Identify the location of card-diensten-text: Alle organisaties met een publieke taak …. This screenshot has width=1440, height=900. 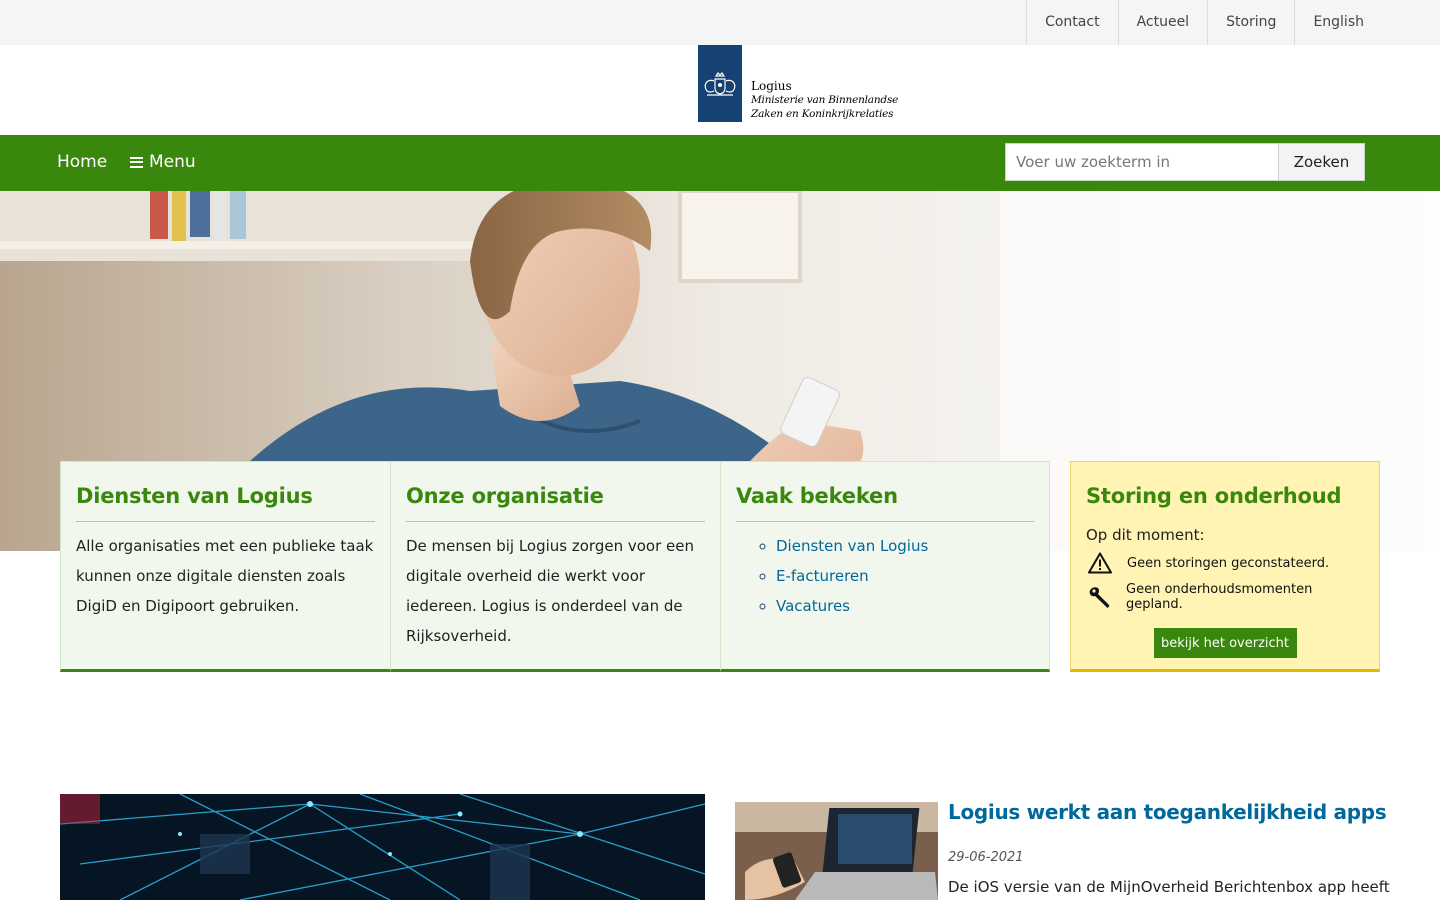
(225, 576).